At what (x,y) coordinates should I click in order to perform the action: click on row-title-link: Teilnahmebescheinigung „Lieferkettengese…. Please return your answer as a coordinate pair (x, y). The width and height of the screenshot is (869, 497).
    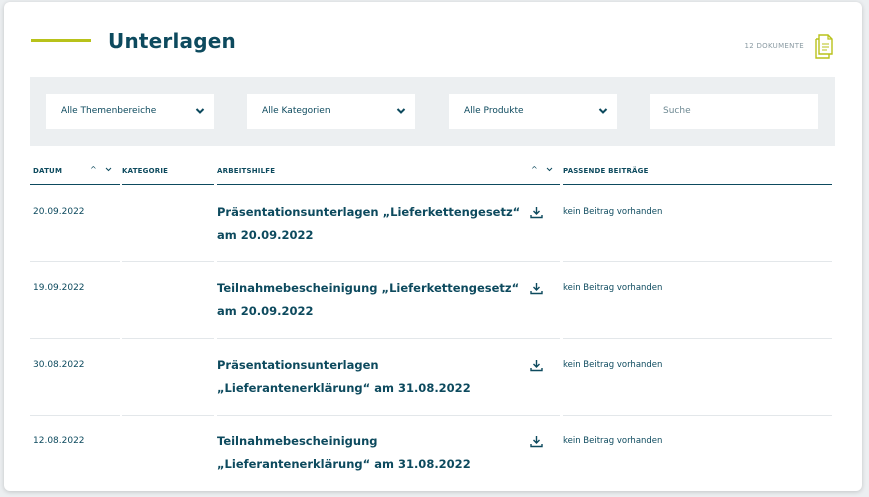
    Looking at the image, I should click on (369, 300).